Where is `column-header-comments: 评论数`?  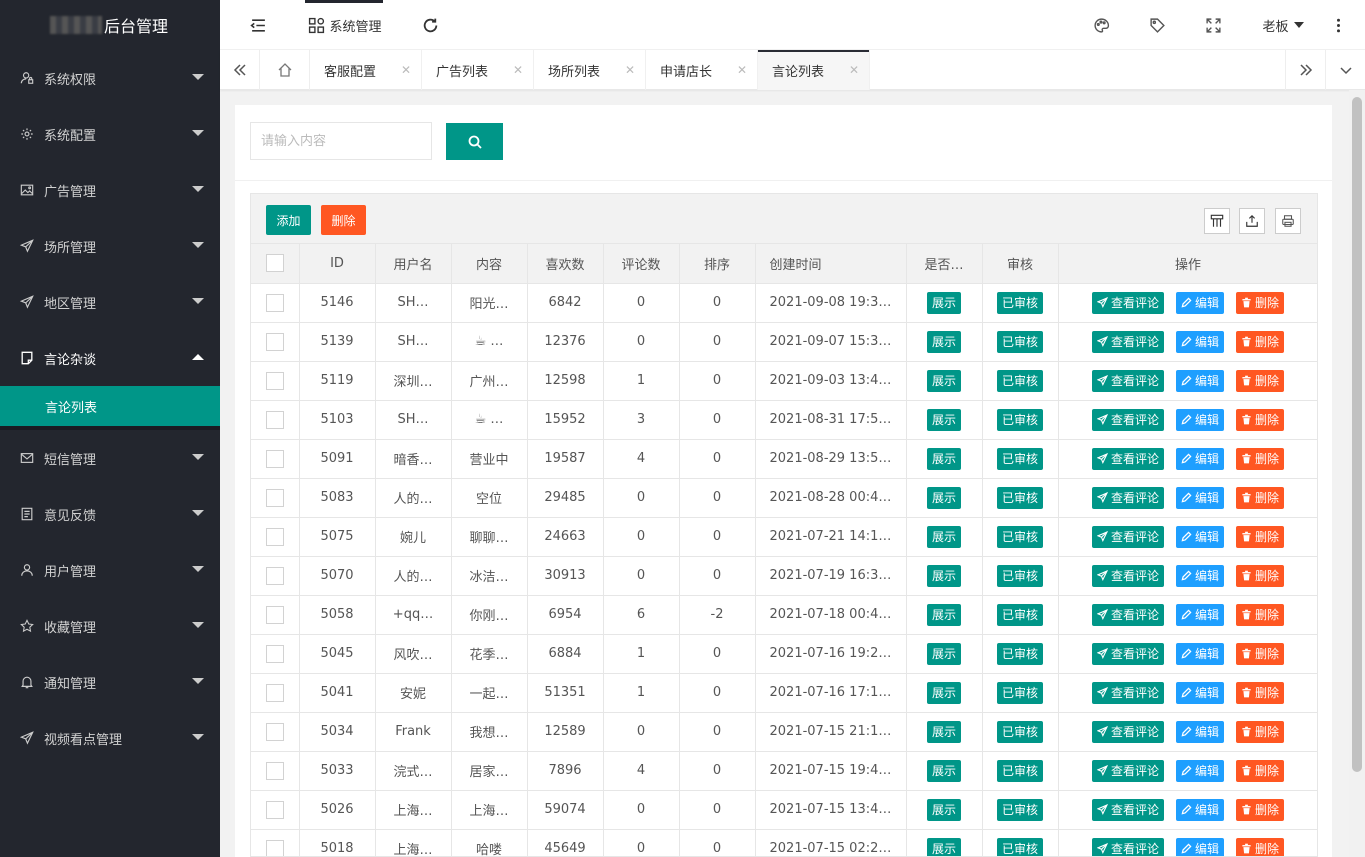 column-header-comments: 评论数 is located at coordinates (641, 264).